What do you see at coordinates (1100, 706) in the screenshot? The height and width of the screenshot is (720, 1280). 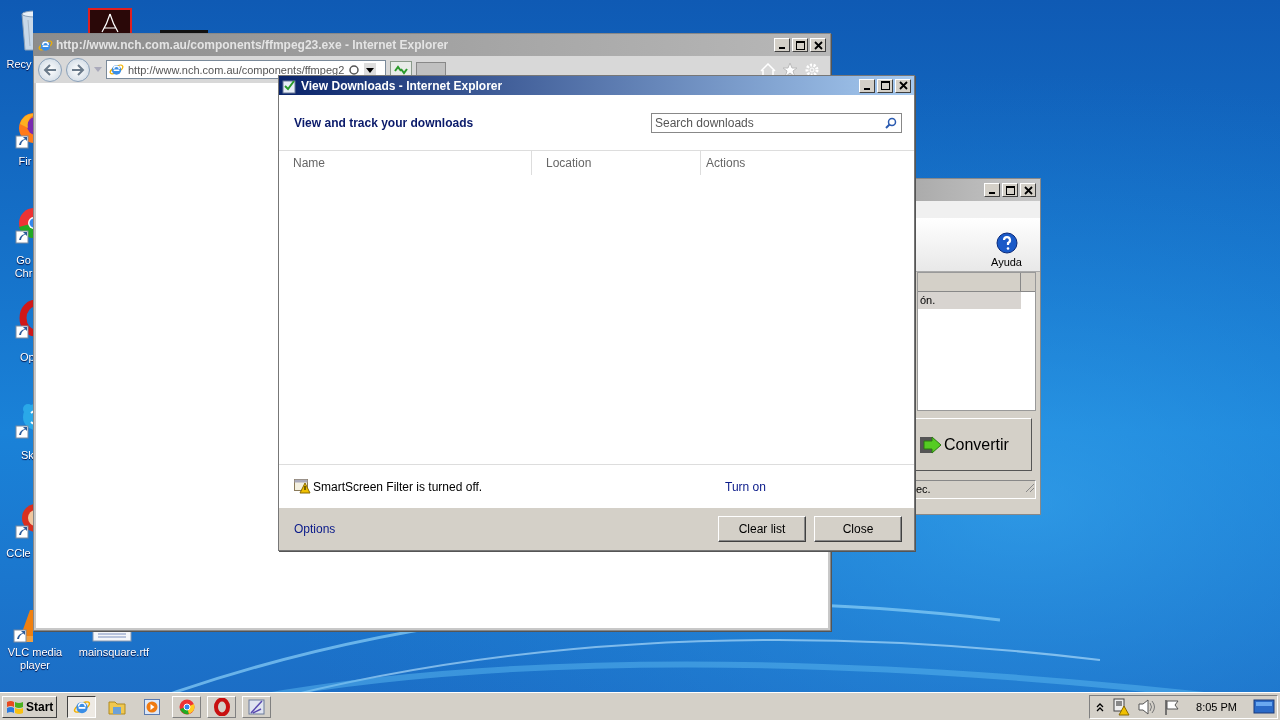 I see `chevron-up-icon` at bounding box center [1100, 706].